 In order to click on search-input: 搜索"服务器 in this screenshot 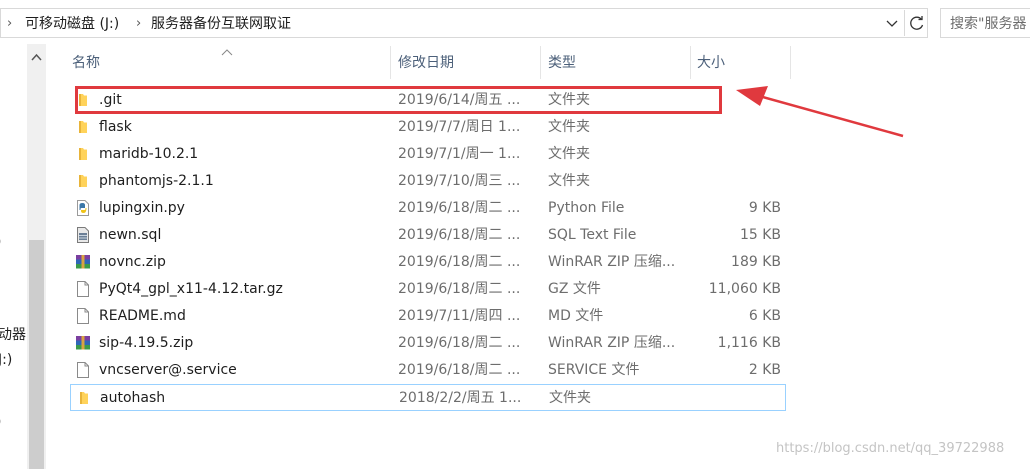, I will do `click(985, 23)`.